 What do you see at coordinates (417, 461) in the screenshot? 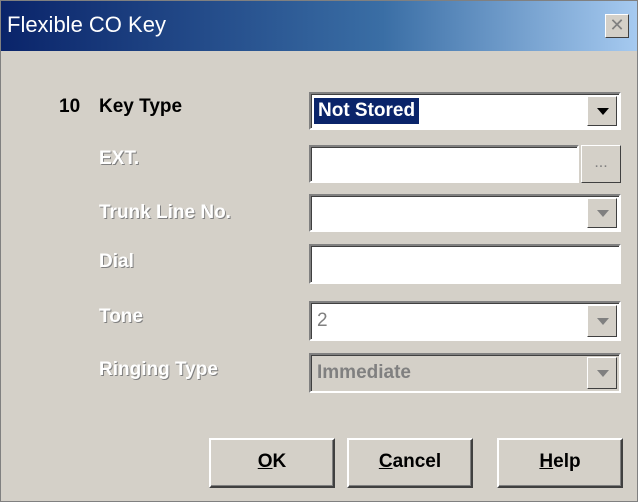
I see `cancel-label: ancel` at bounding box center [417, 461].